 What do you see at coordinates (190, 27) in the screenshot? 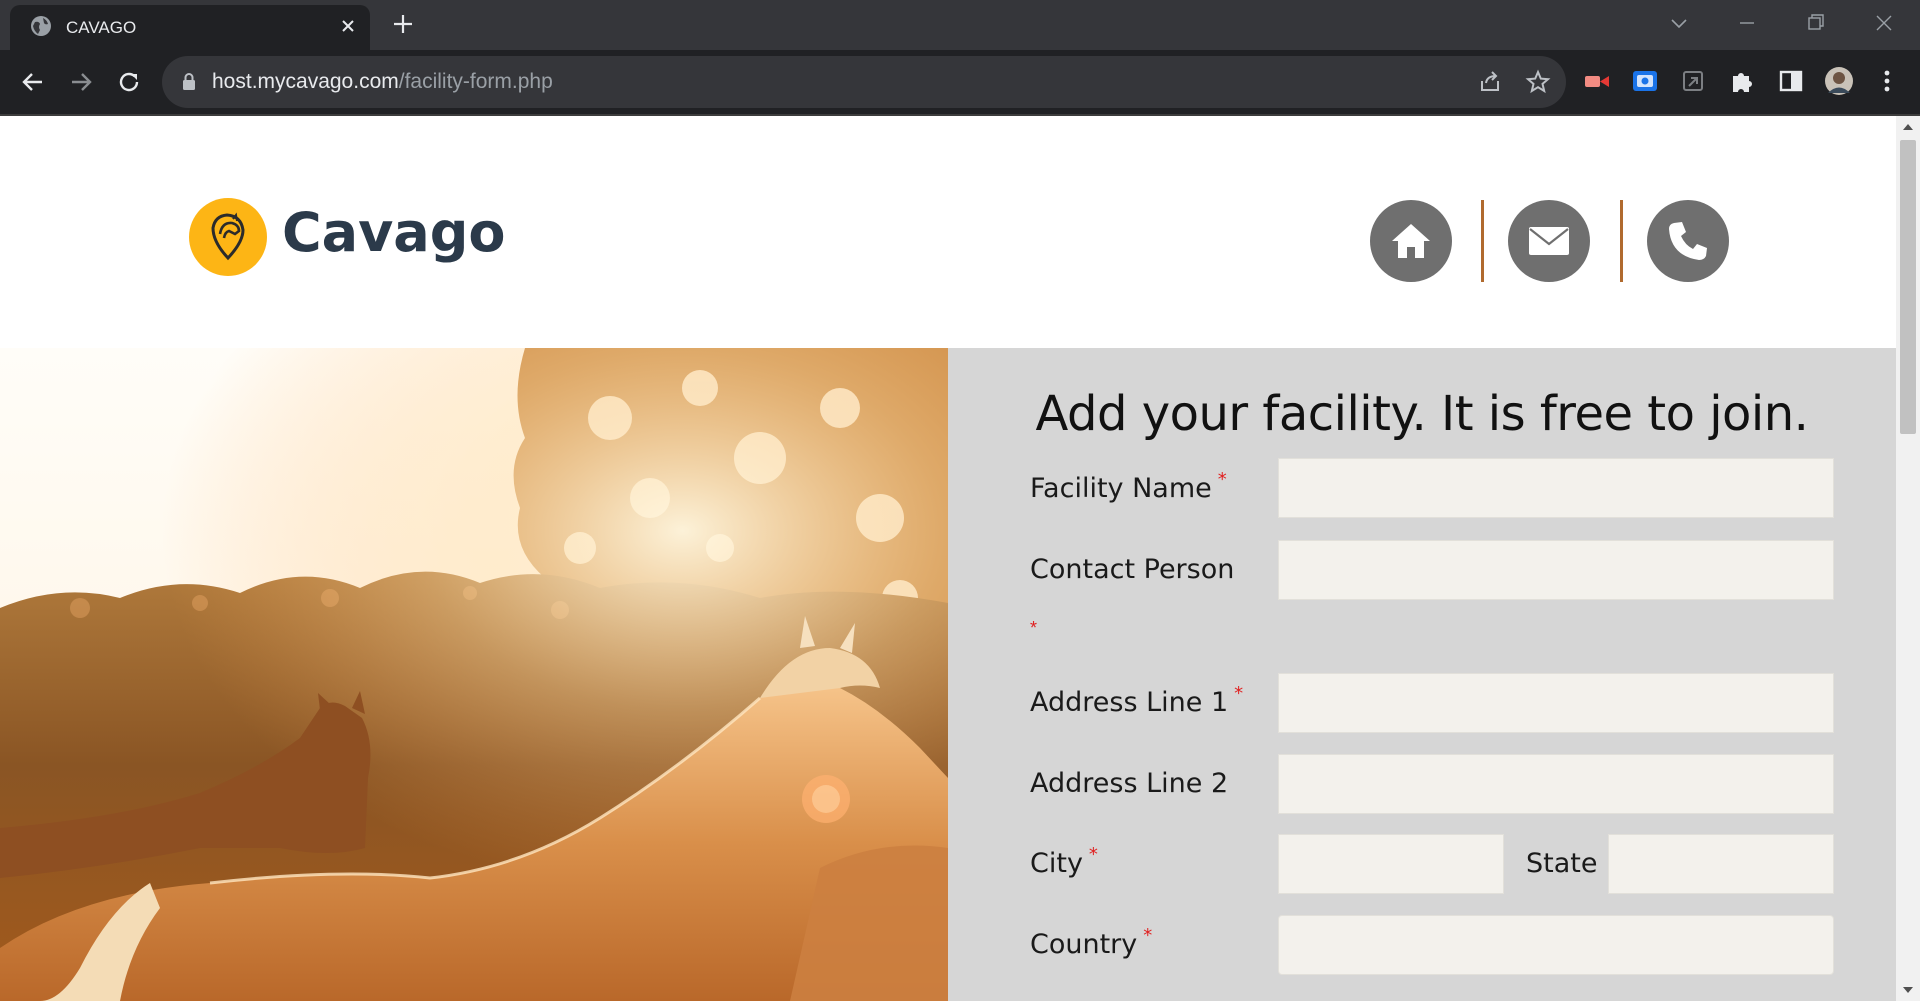
I see `browser-tab: CAVAGO` at bounding box center [190, 27].